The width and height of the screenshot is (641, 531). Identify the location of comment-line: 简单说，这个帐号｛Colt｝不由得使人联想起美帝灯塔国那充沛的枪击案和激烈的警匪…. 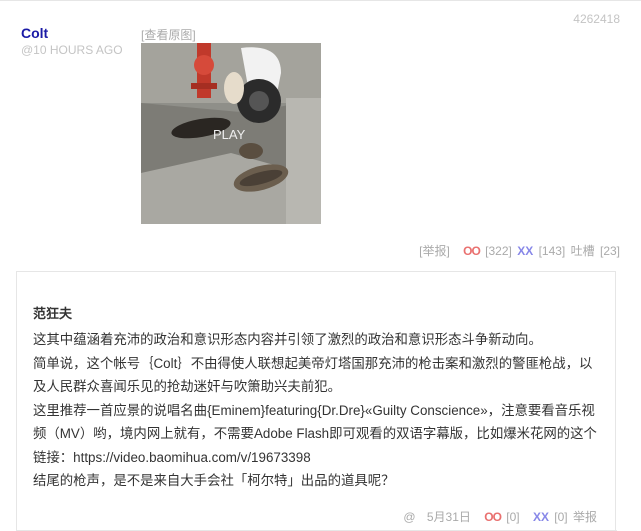
(313, 375).